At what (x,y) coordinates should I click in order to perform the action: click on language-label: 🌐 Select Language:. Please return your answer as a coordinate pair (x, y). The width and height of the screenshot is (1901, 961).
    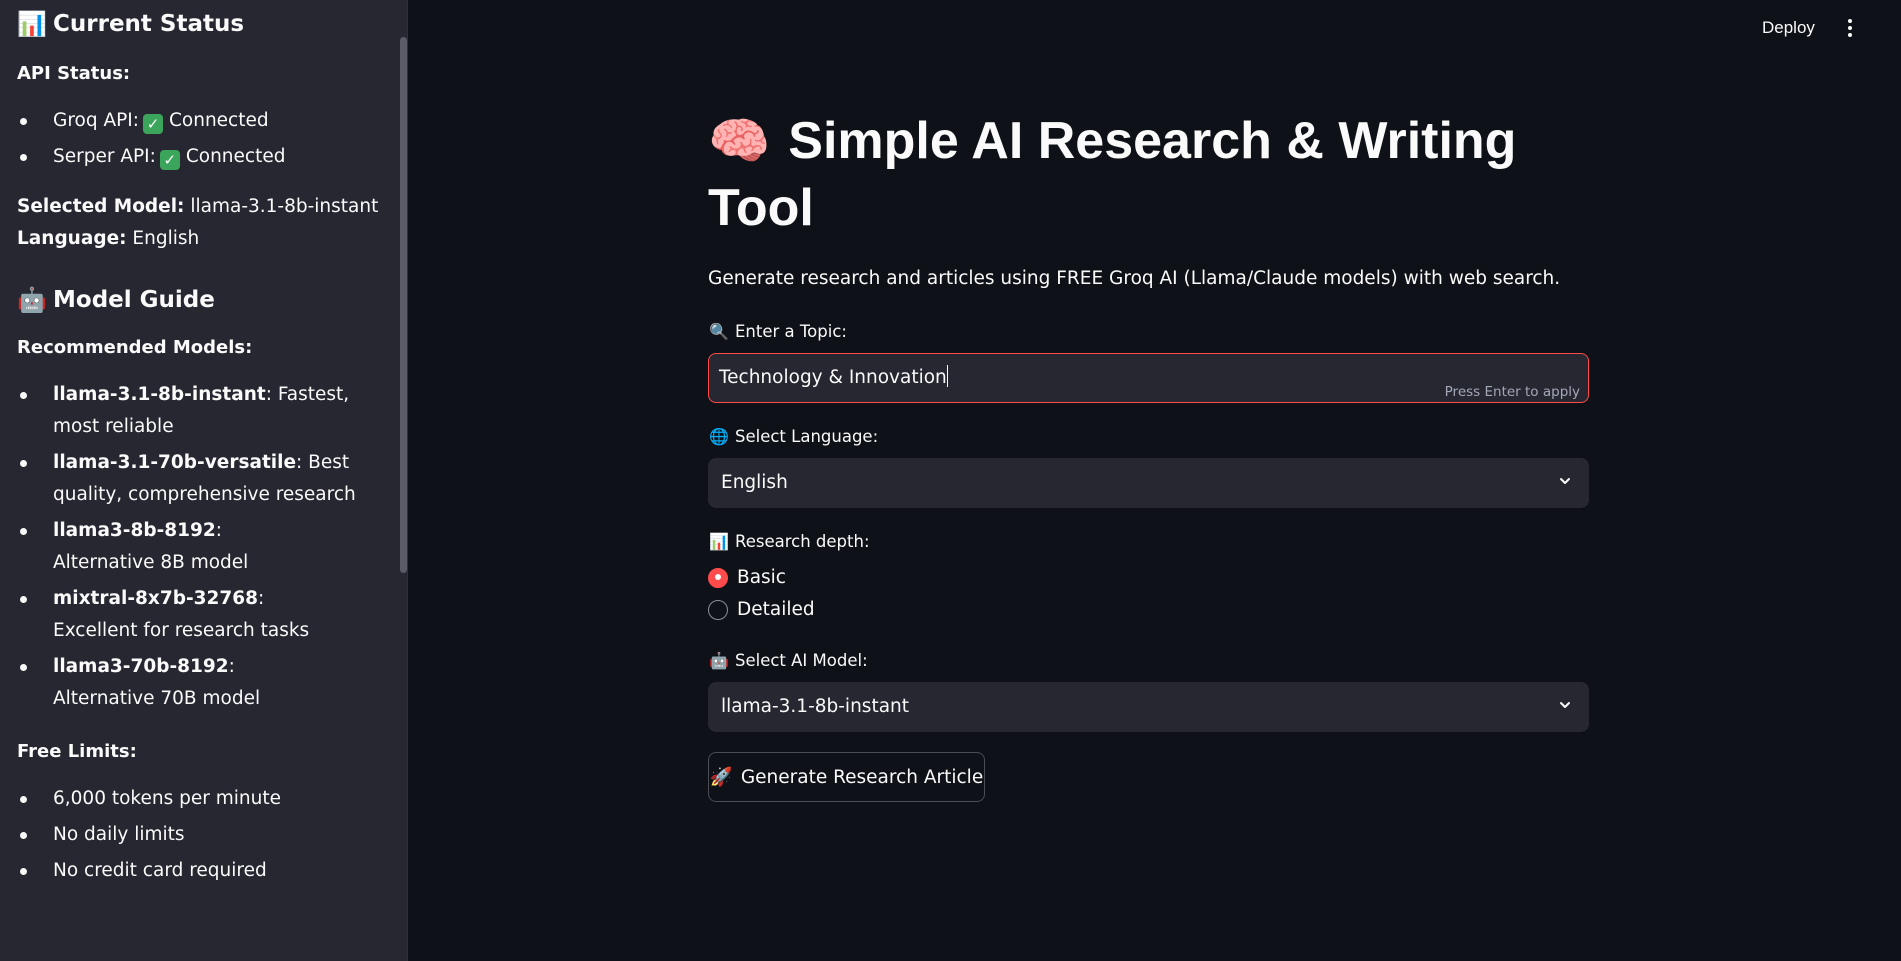
    Looking at the image, I should click on (793, 436).